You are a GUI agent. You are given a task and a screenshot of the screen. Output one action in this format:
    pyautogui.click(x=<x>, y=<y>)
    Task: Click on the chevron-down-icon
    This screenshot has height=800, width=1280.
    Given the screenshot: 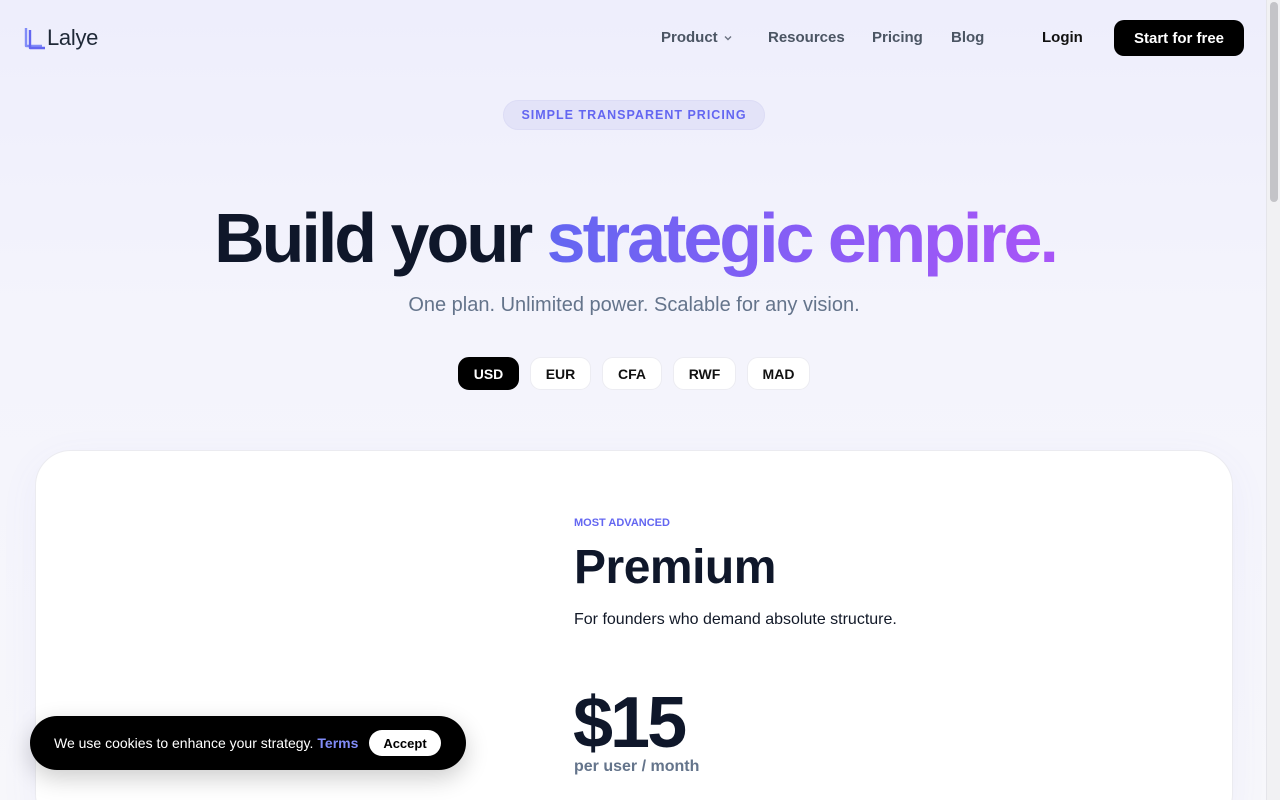 What is the action you would take?
    pyautogui.click(x=728, y=37)
    